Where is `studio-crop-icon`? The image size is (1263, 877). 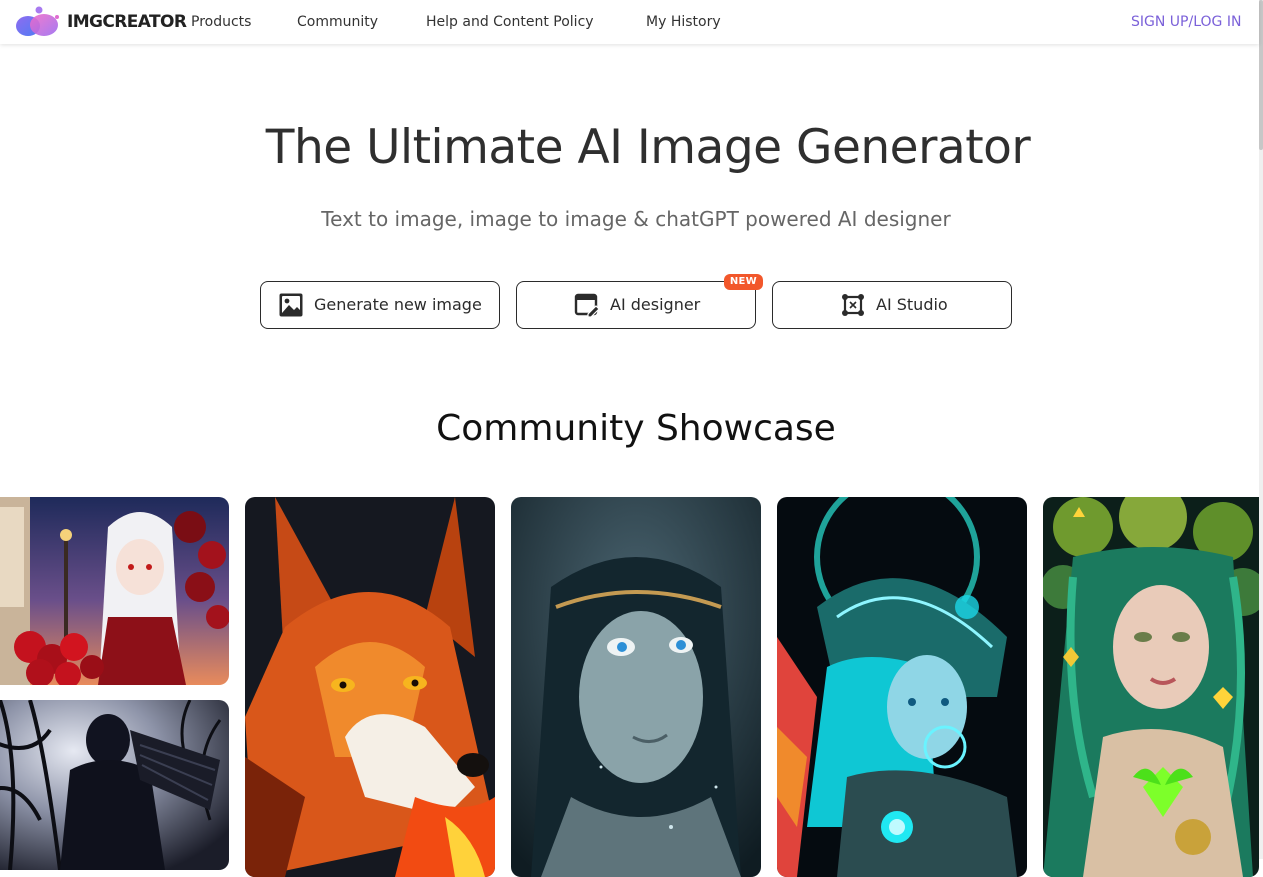
studio-crop-icon is located at coordinates (853, 305).